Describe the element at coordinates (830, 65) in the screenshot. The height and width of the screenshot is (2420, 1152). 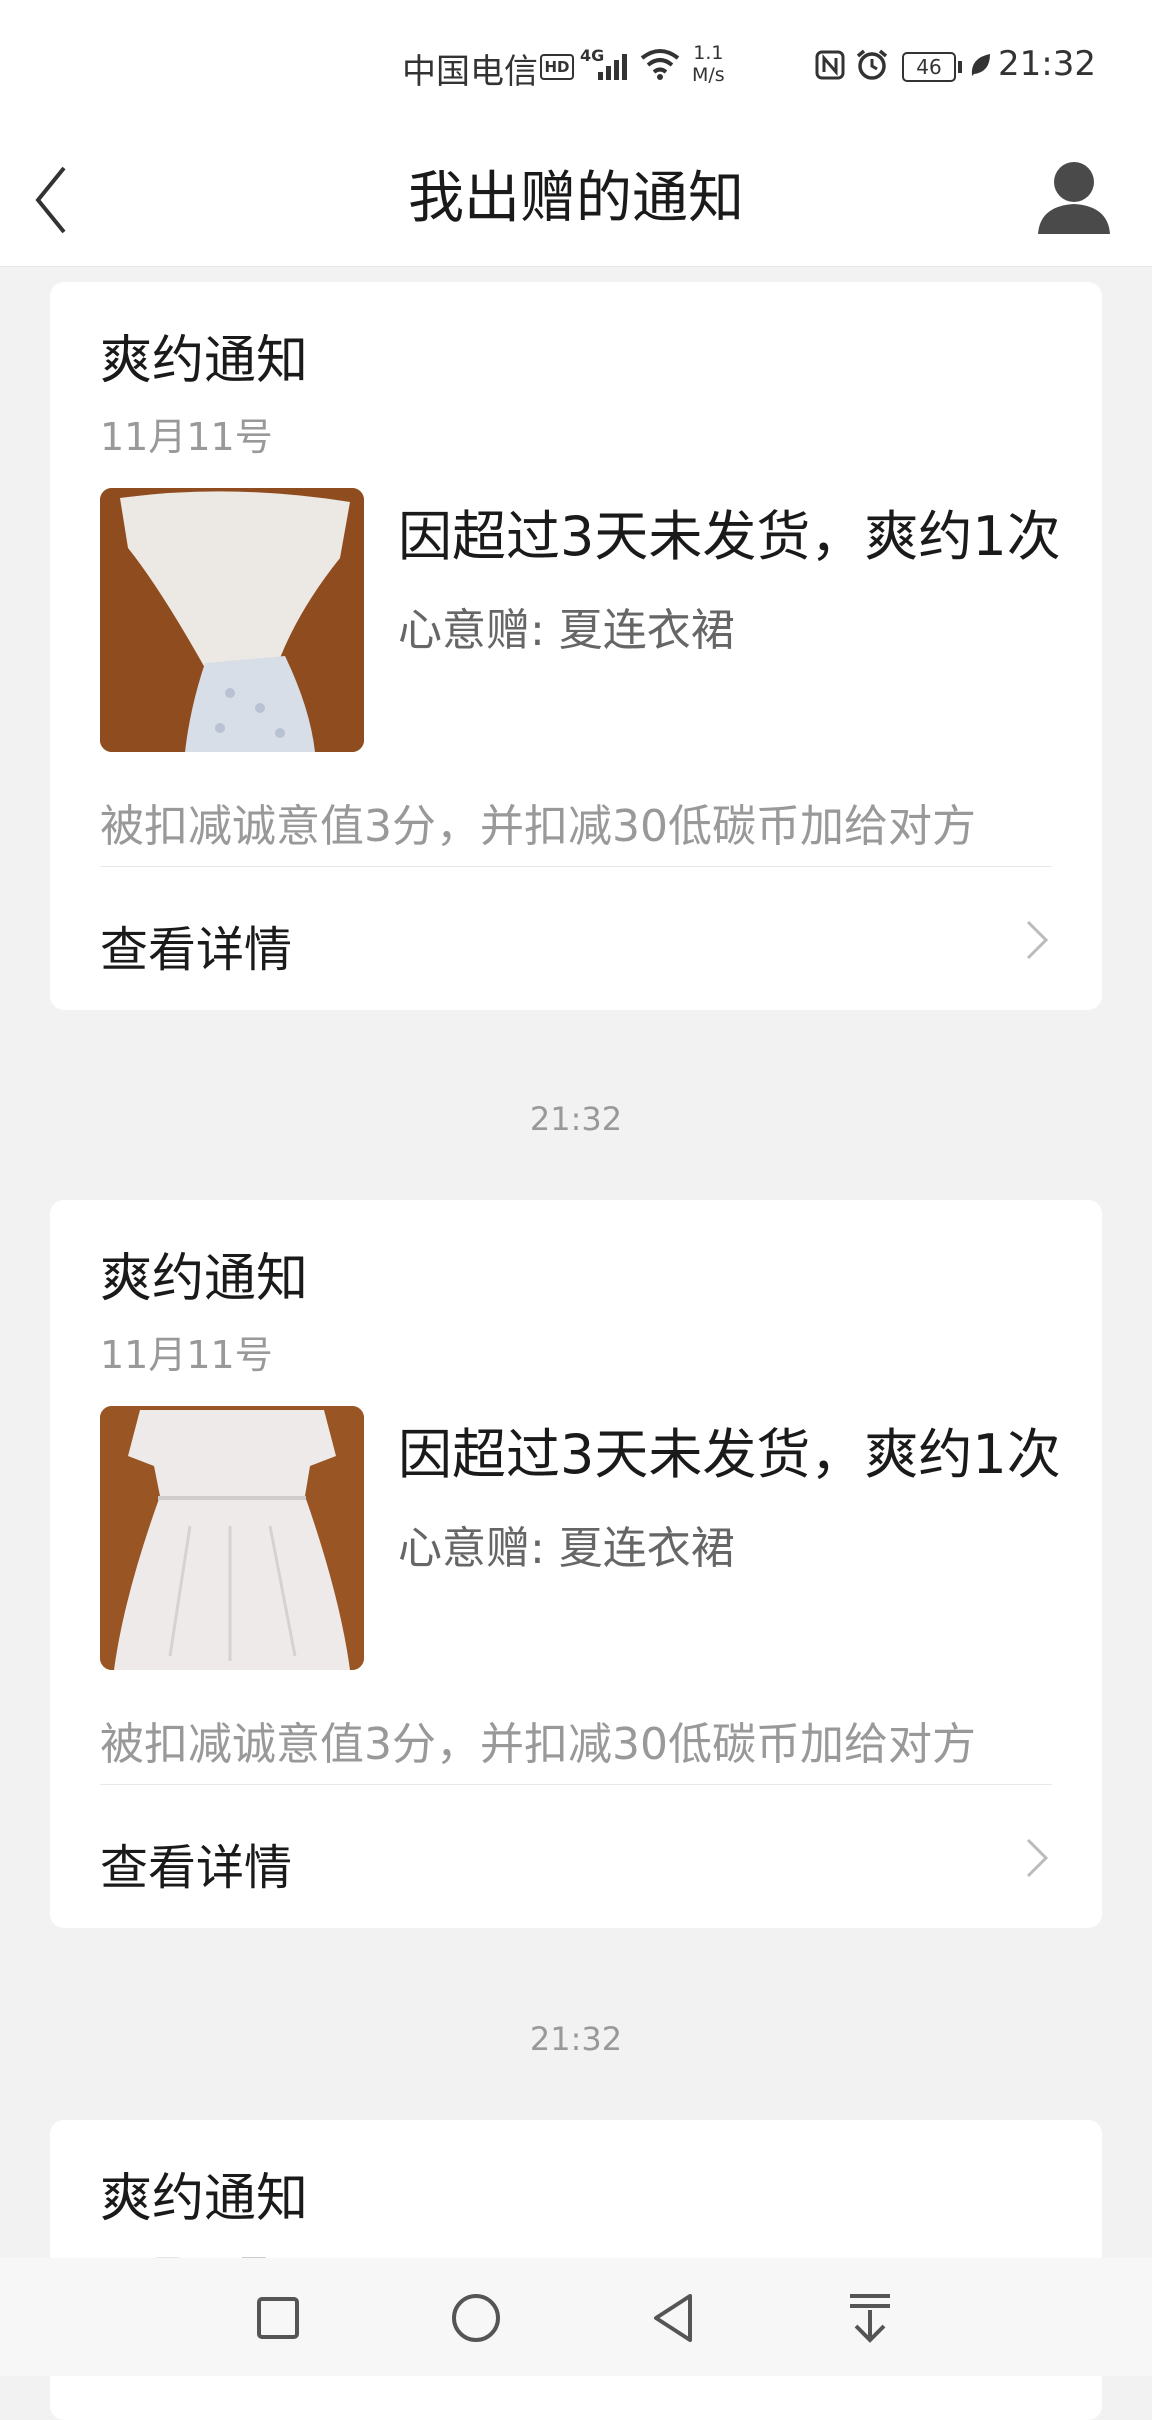
I see `nfc-icon` at that location.